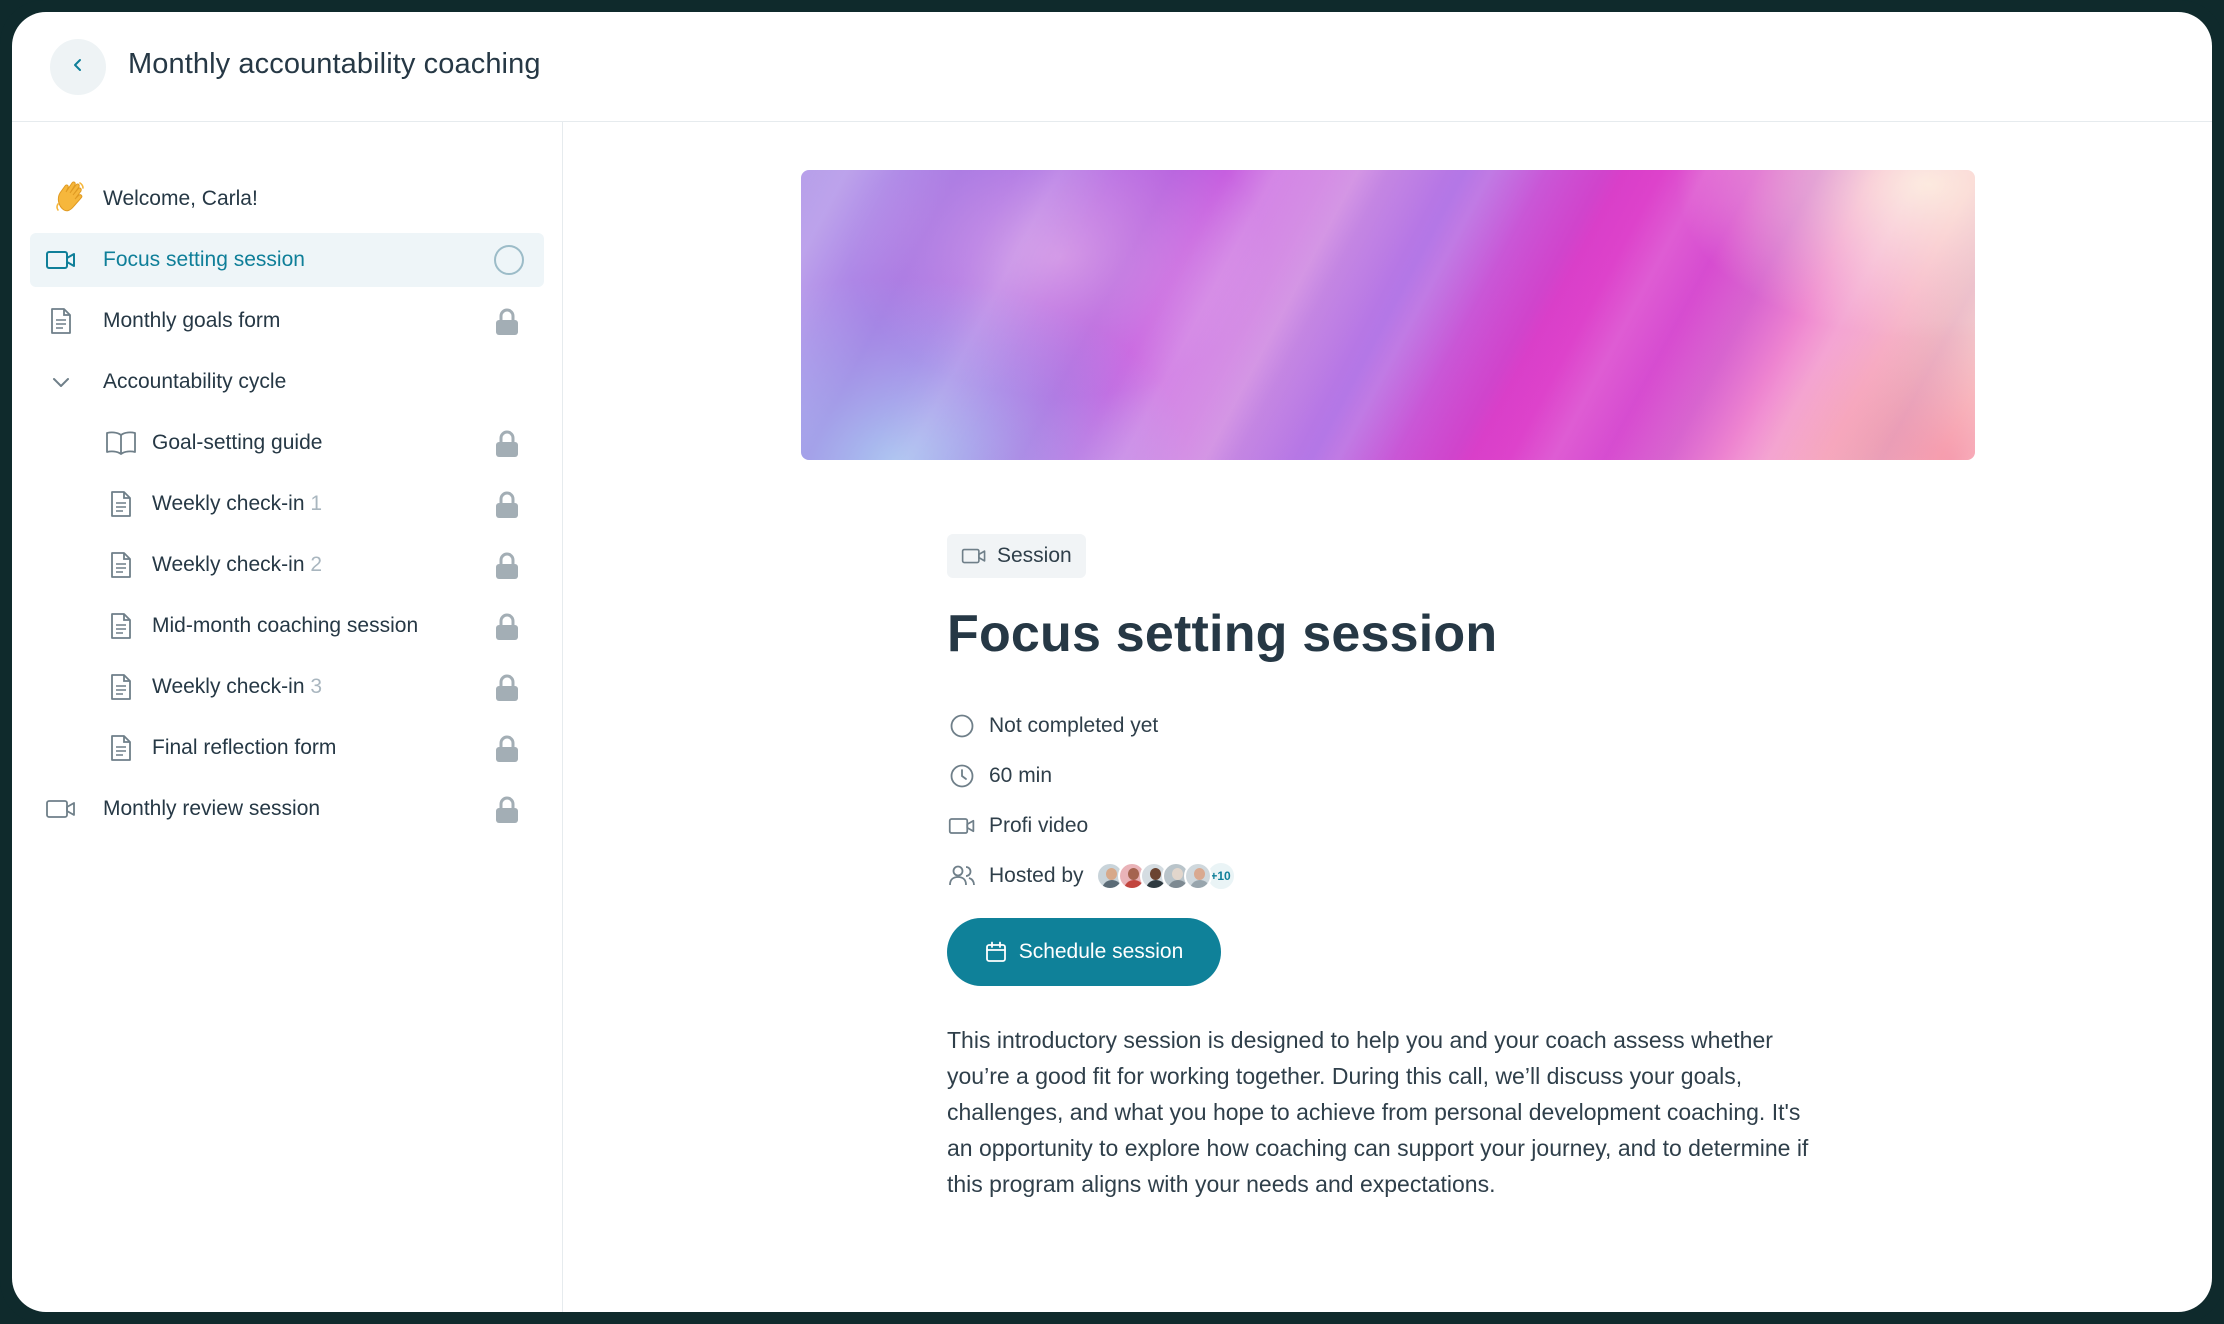 This screenshot has width=2224, height=1324. What do you see at coordinates (195, 381) in the screenshot?
I see `sidebar-item-label: Accountability cycle` at bounding box center [195, 381].